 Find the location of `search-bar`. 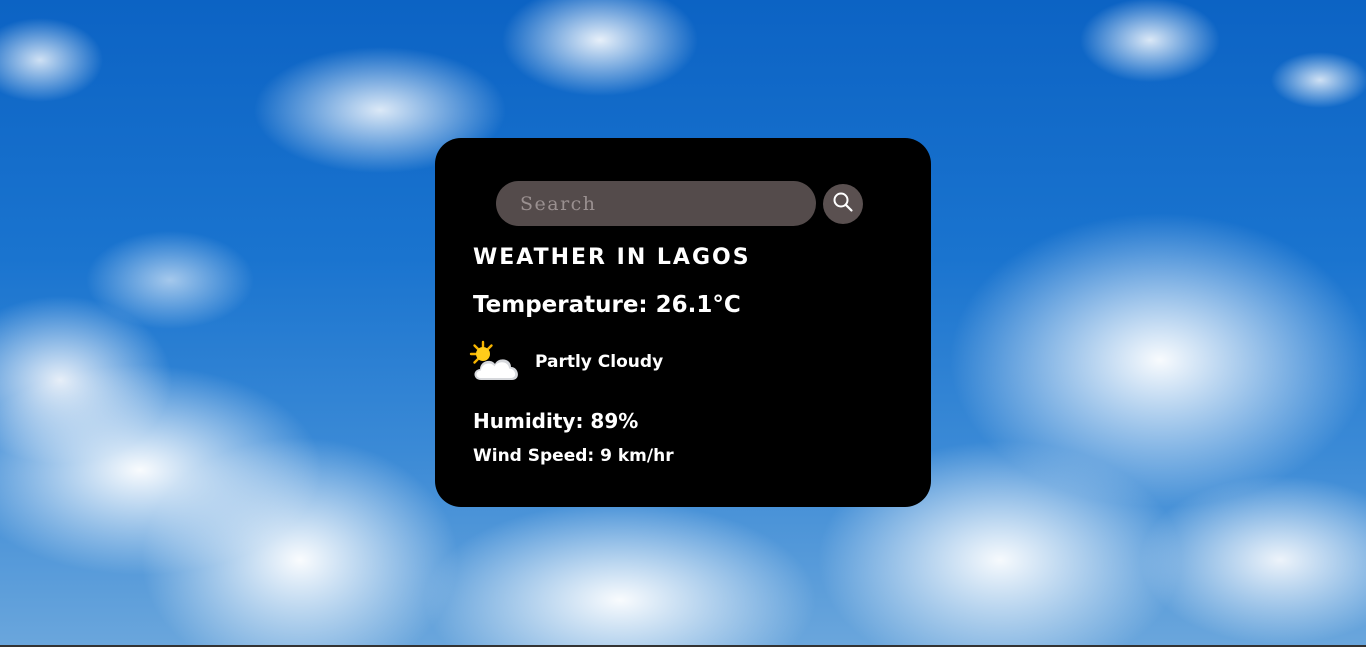

search-bar is located at coordinates (679, 203).